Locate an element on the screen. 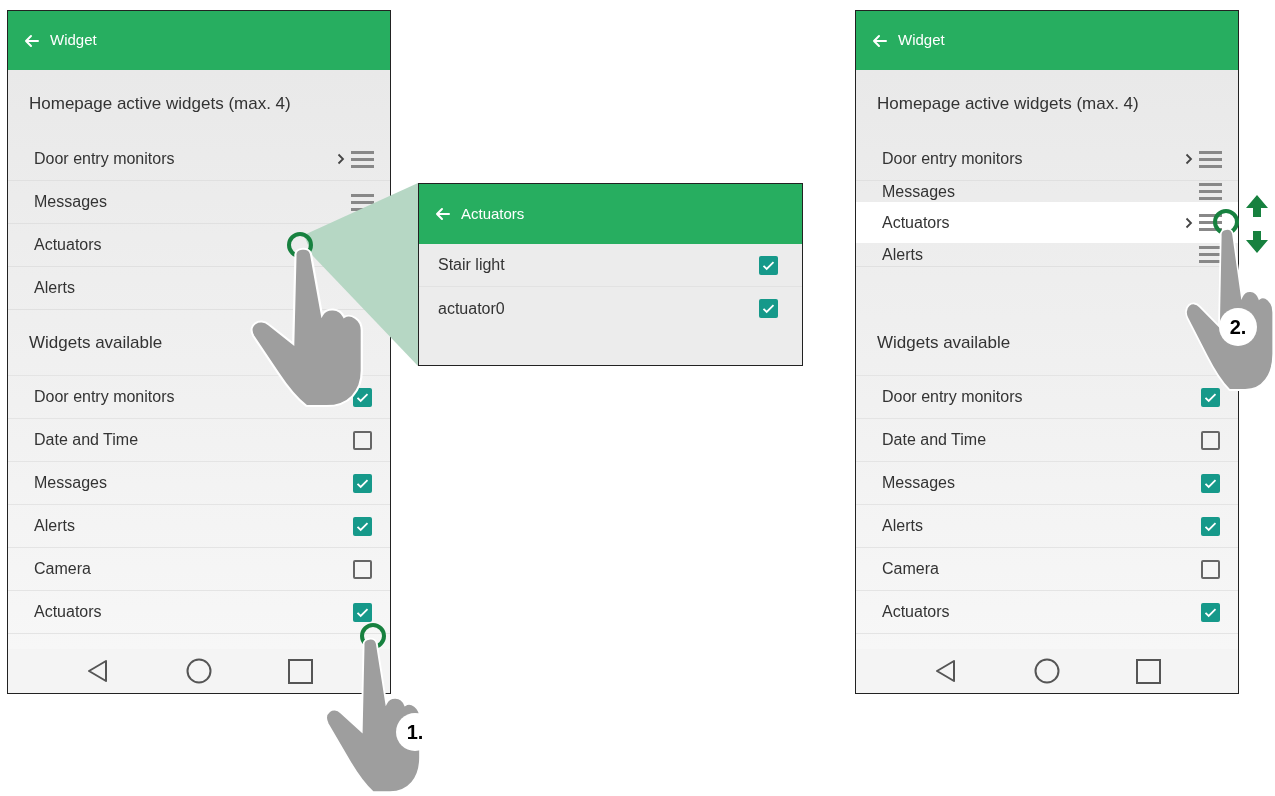 This screenshot has width=1275, height=796. double-arrow-icon is located at coordinates (1257, 224).